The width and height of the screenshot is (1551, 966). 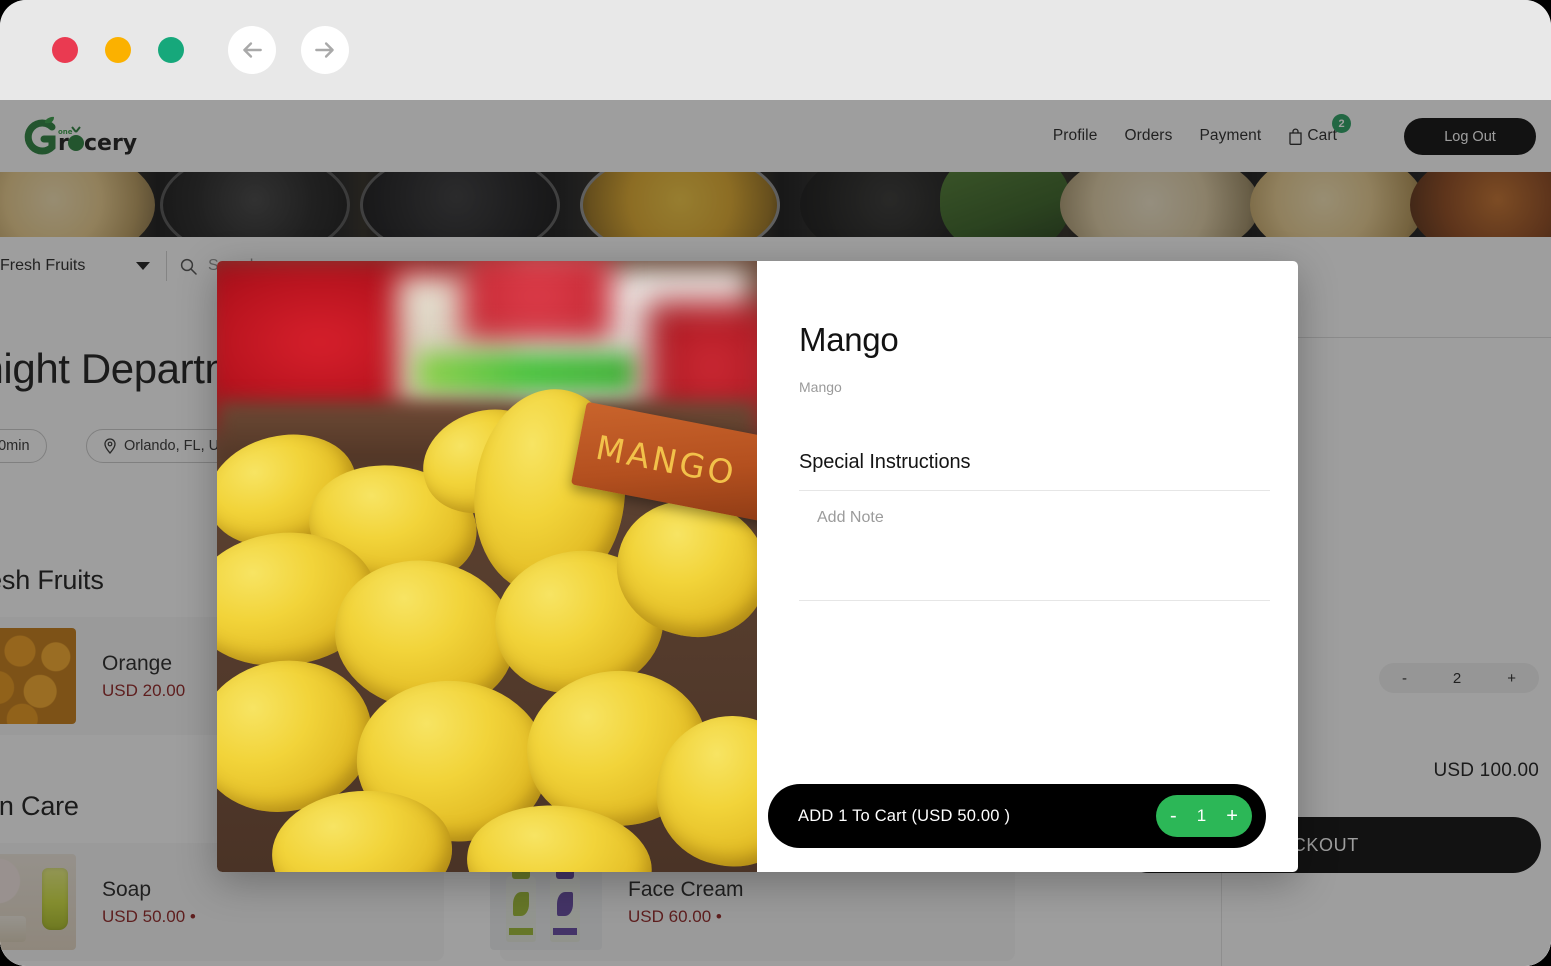 I want to click on forward-button, so click(x=325, y=50).